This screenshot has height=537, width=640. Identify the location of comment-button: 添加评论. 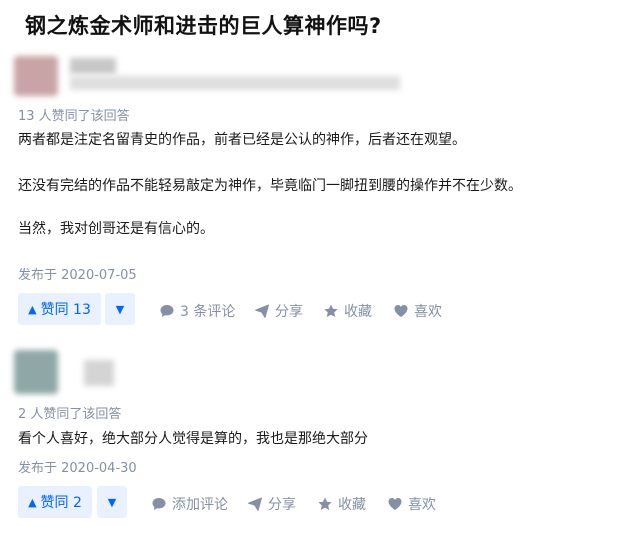
(189, 504).